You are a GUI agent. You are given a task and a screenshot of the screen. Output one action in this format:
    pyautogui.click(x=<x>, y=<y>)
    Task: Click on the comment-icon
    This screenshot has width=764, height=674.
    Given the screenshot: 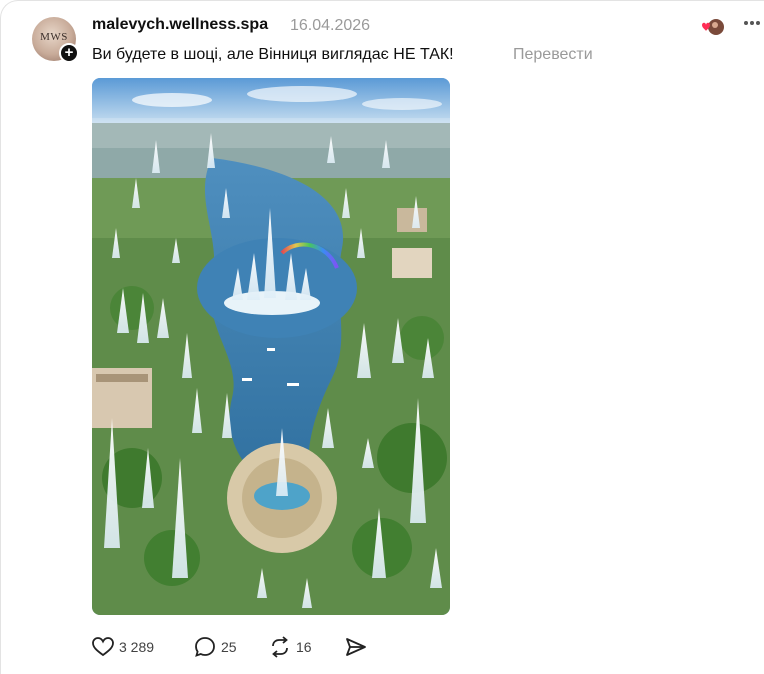 What is the action you would take?
    pyautogui.click(x=205, y=647)
    